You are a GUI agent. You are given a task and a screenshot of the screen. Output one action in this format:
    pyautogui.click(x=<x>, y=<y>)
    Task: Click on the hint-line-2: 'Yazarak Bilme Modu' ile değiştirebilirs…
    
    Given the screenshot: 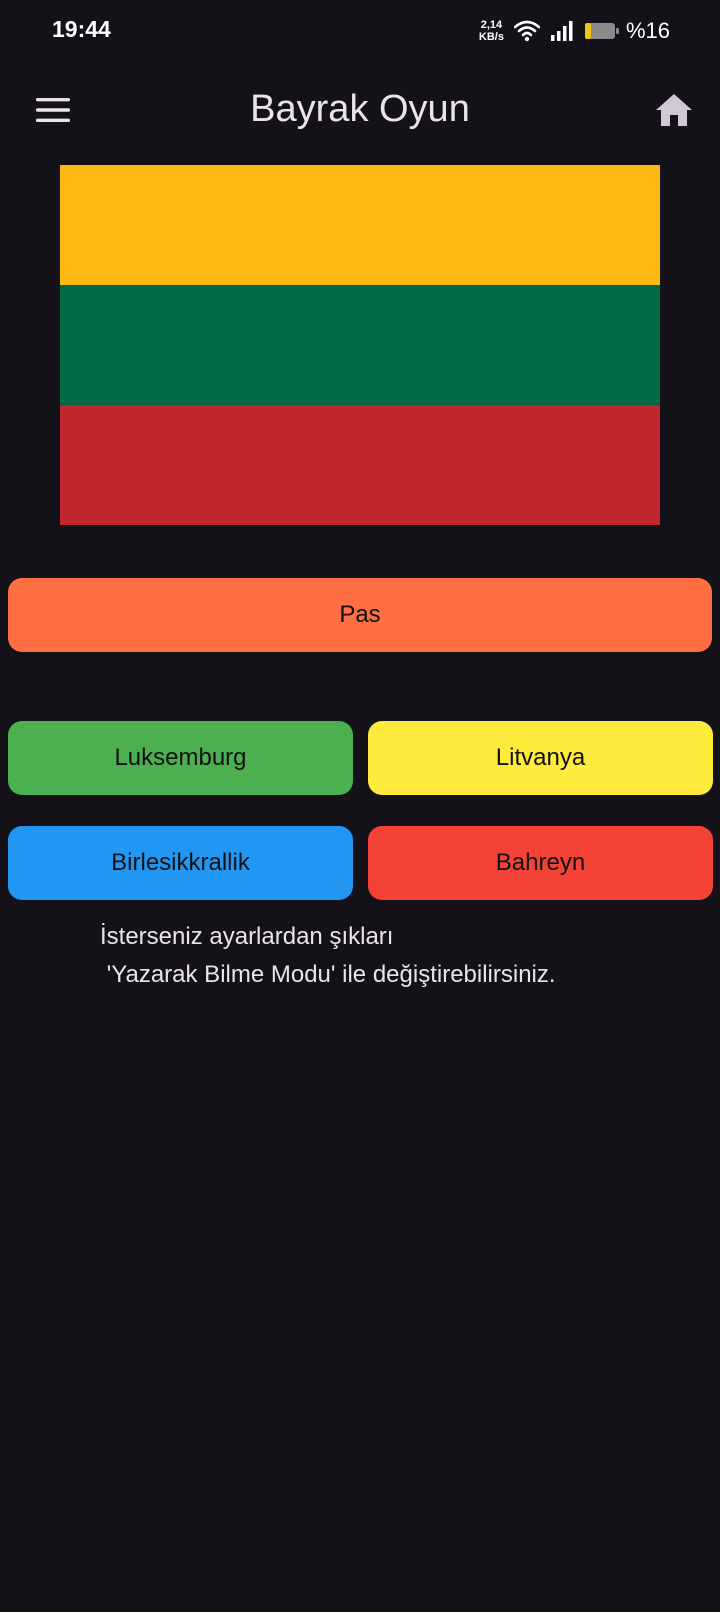 What is the action you would take?
    pyautogui.click(x=328, y=974)
    